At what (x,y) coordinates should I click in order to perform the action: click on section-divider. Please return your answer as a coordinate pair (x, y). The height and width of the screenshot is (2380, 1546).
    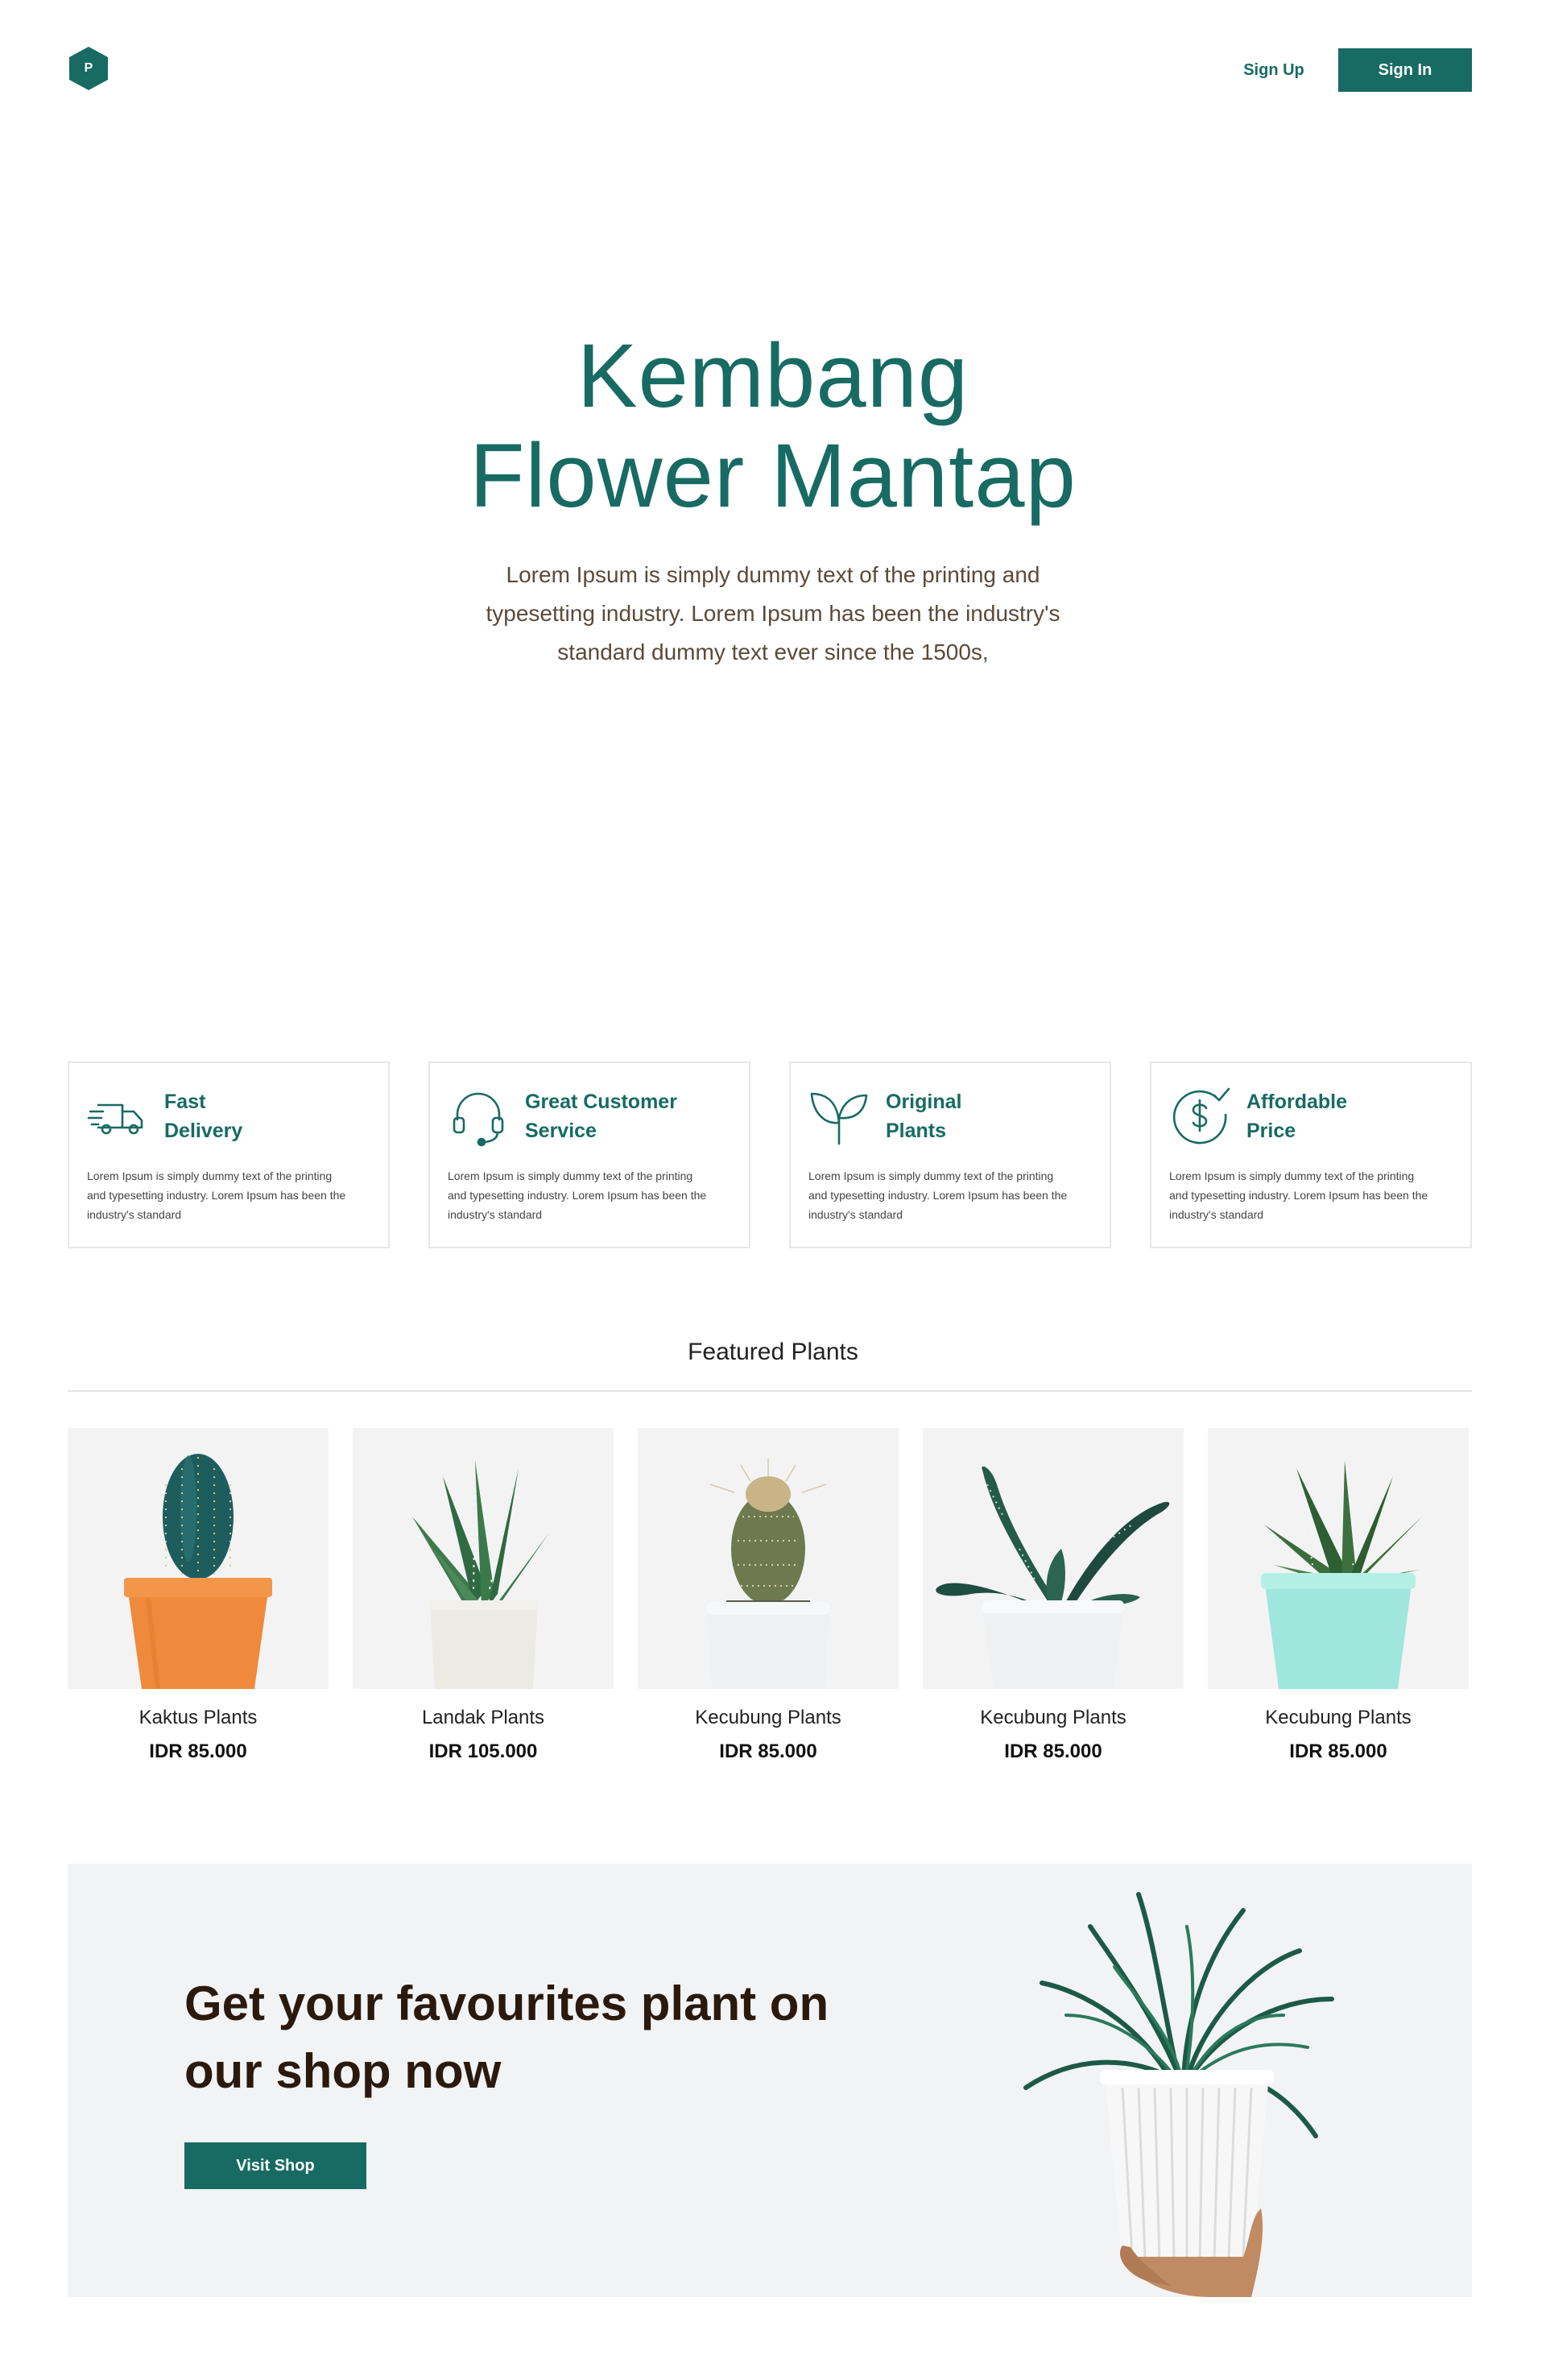
    Looking at the image, I should click on (770, 1391).